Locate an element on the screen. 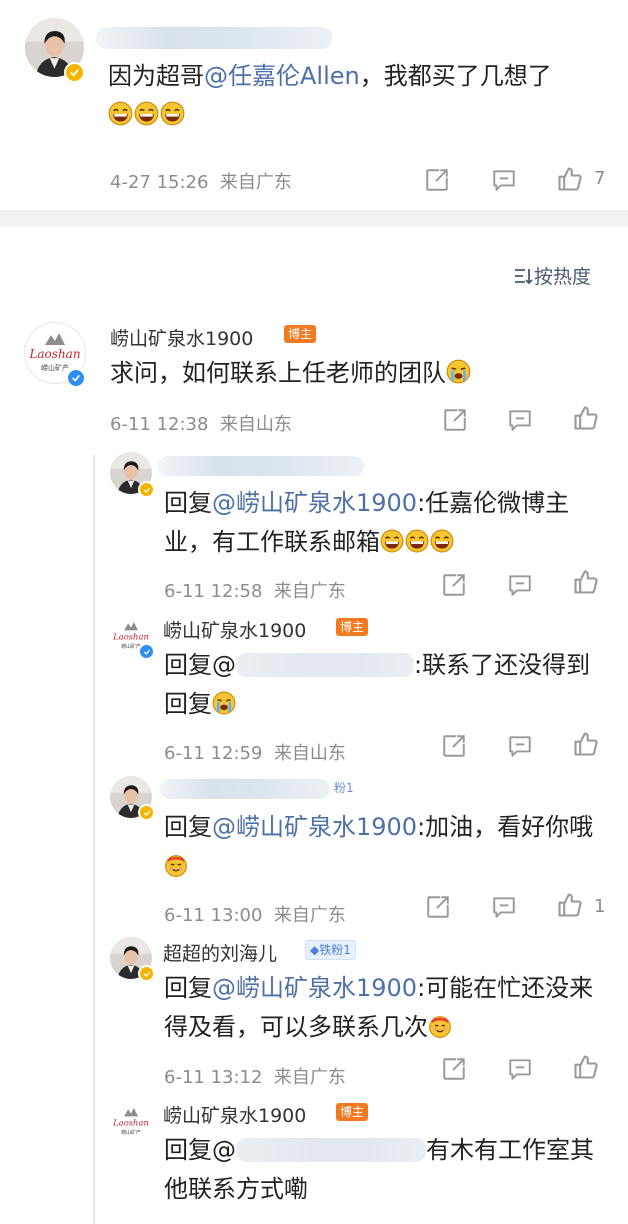 Image resolution: width=628 pixels, height=1224 pixels. avatar: Laoshan 崂山矿产 is located at coordinates (131, 1122).